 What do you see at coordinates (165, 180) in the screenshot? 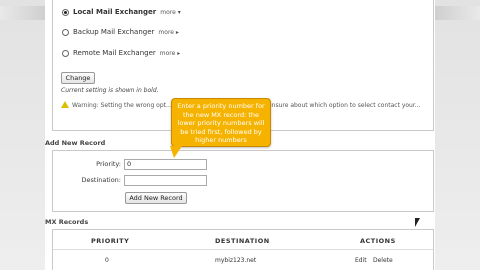
I see `destination-input` at bounding box center [165, 180].